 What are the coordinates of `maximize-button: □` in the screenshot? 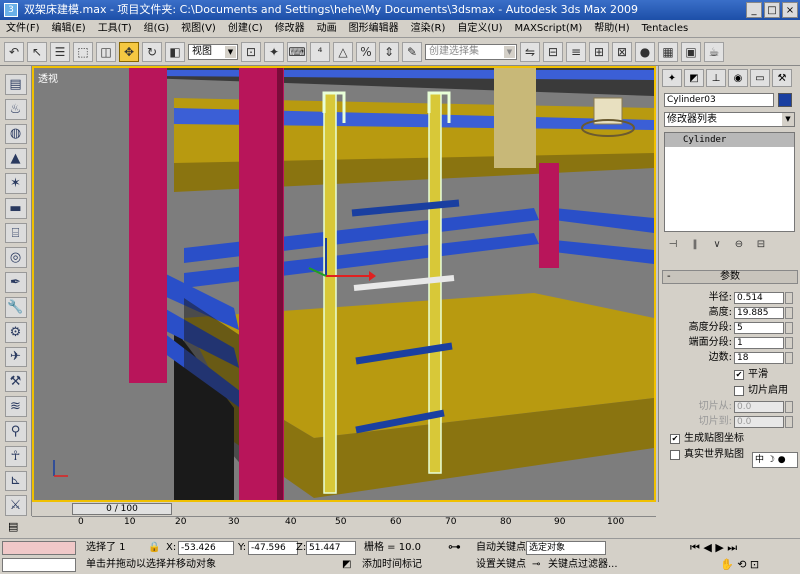 It's located at (772, 10).